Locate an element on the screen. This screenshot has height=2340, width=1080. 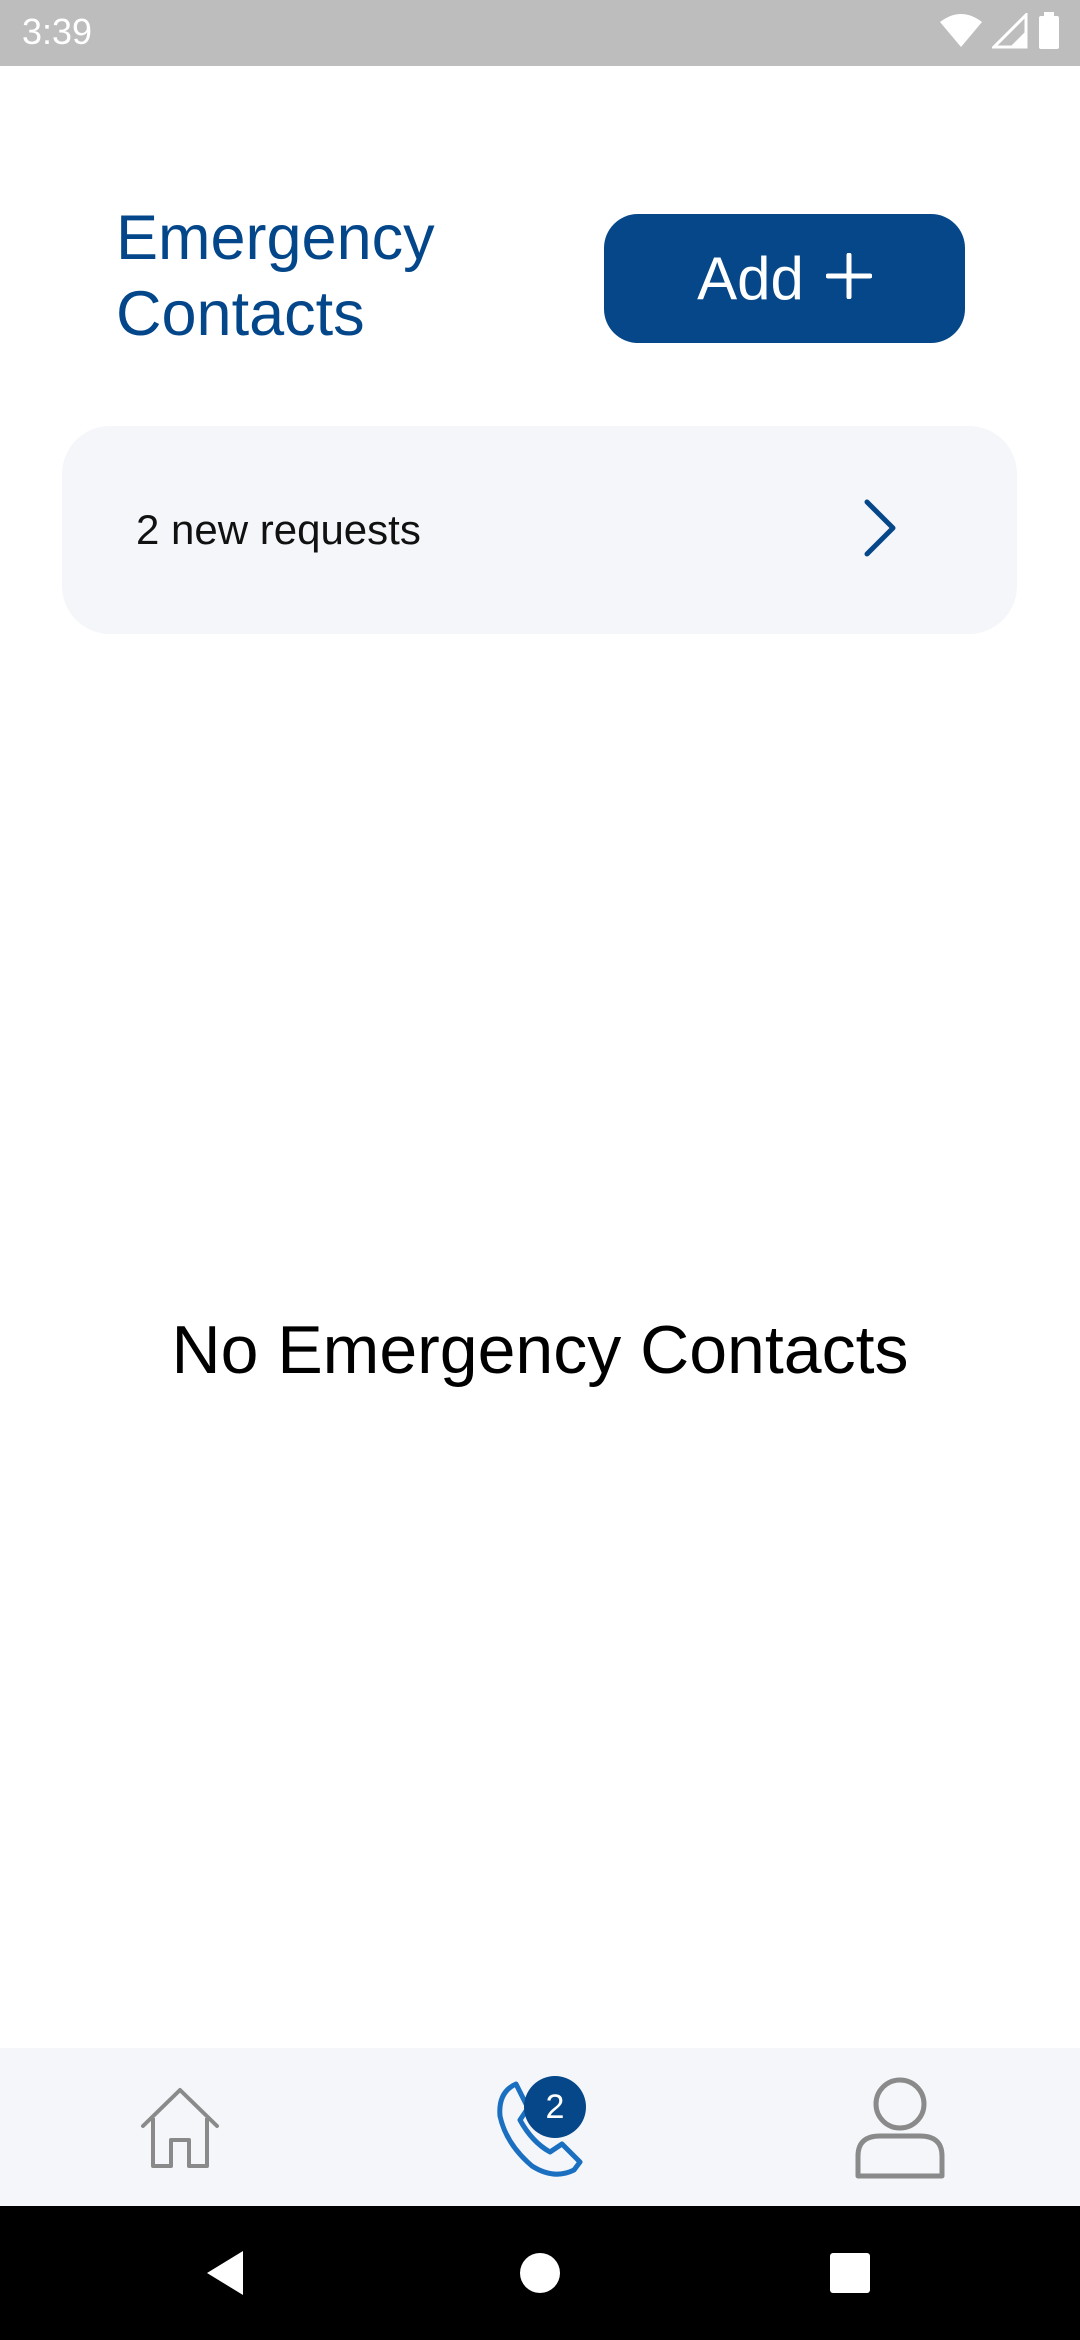
nav-emergency-contacts: 2 is located at coordinates (540, 2127).